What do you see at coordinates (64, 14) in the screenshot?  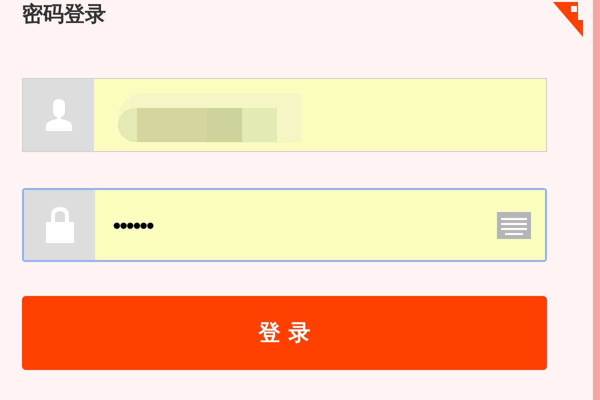 I see `form-title: 密码登录` at bounding box center [64, 14].